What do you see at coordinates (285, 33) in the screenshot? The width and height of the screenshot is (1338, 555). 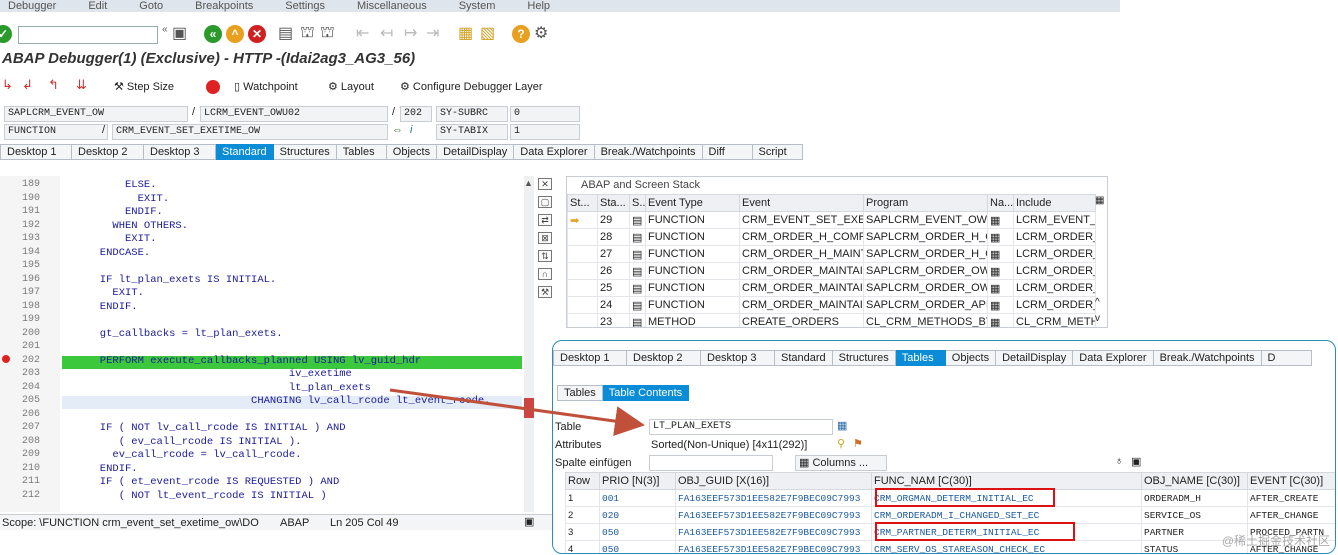 I see `print-icon: ▤` at bounding box center [285, 33].